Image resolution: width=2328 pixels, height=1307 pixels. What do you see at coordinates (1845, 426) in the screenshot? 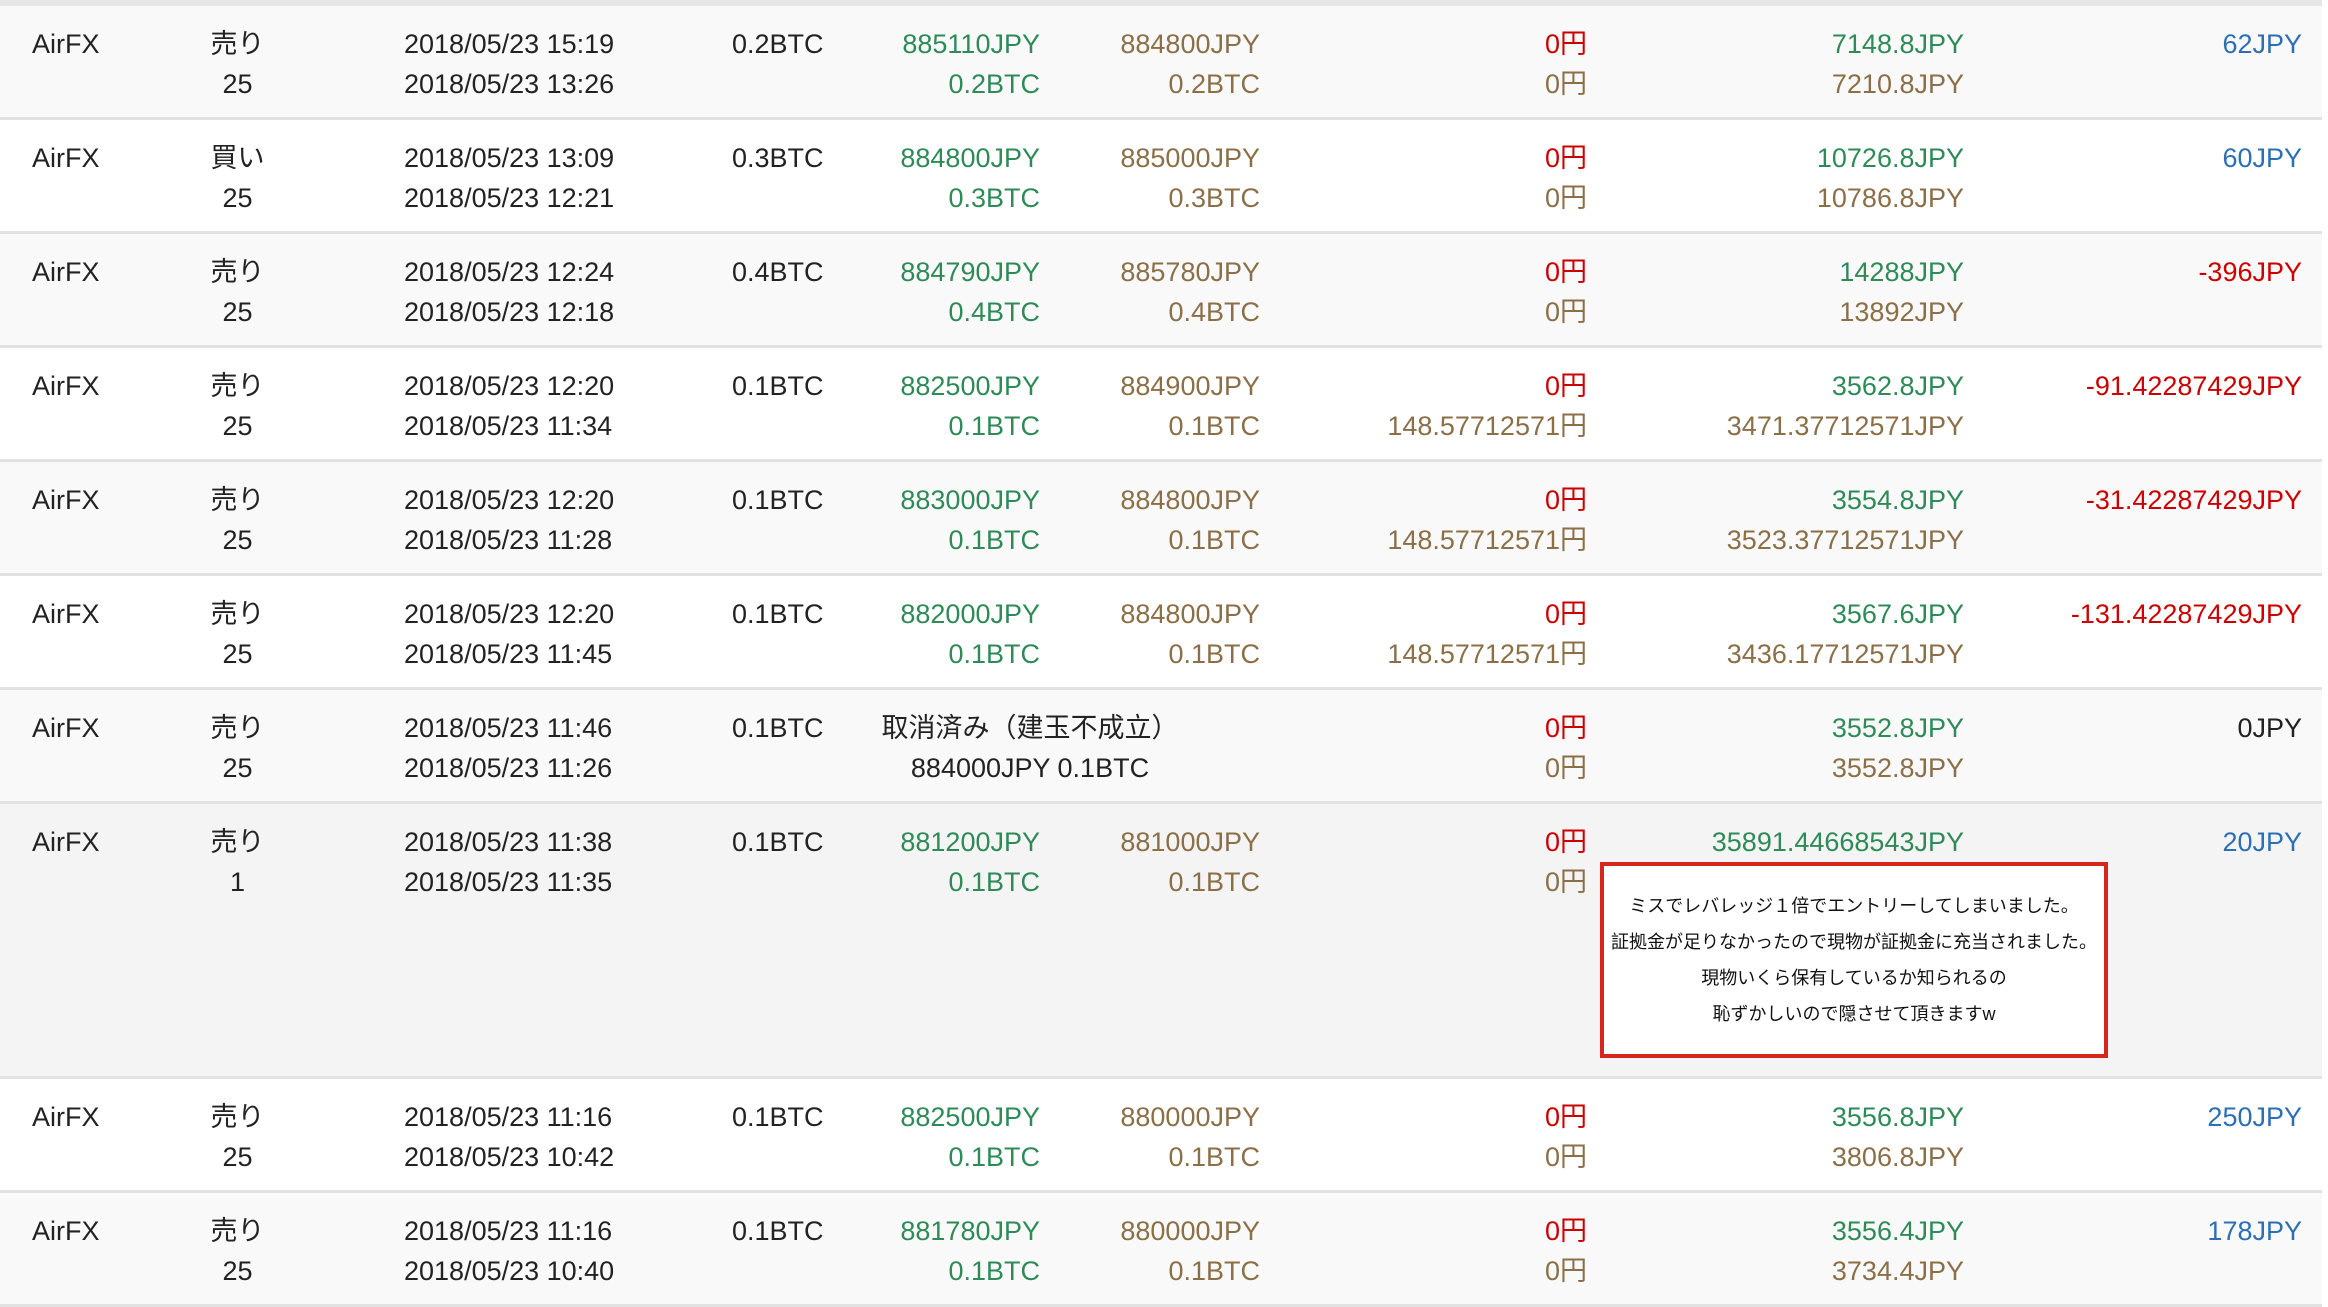
I see `balance-after-cell: 3471.37712571JPY` at bounding box center [1845, 426].